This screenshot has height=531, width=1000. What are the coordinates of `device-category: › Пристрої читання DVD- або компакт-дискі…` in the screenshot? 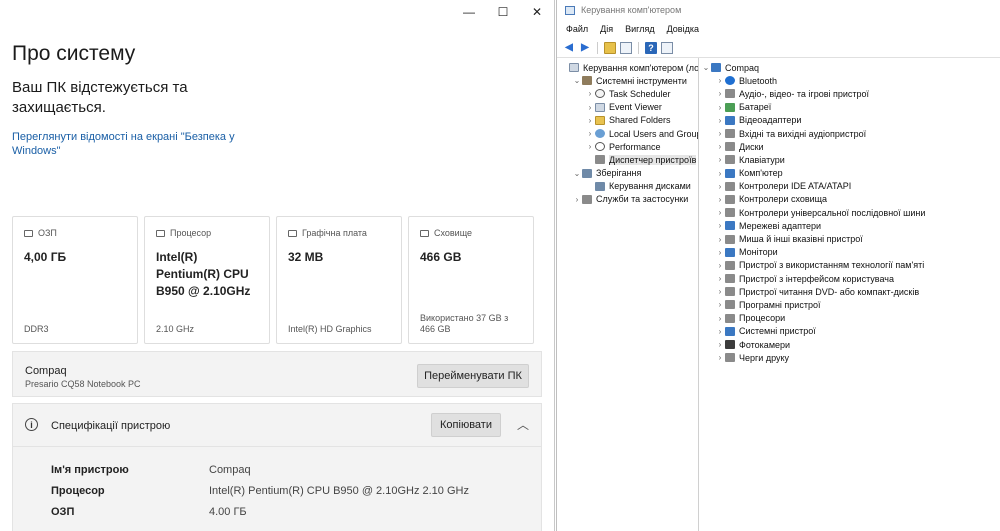 It's located at (849, 291).